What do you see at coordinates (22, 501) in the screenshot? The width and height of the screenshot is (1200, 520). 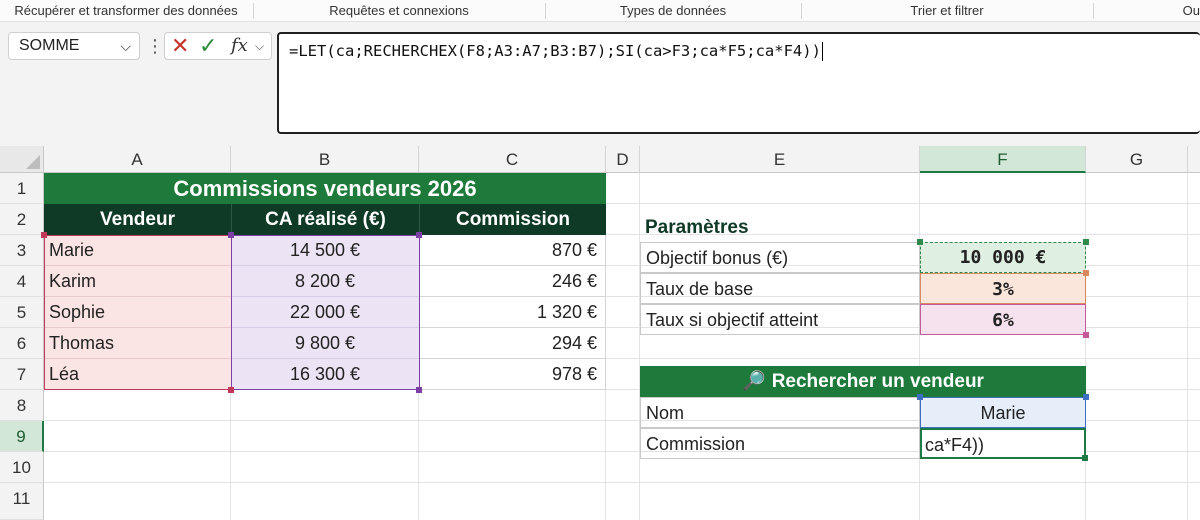 I see `row-header-11: 11` at bounding box center [22, 501].